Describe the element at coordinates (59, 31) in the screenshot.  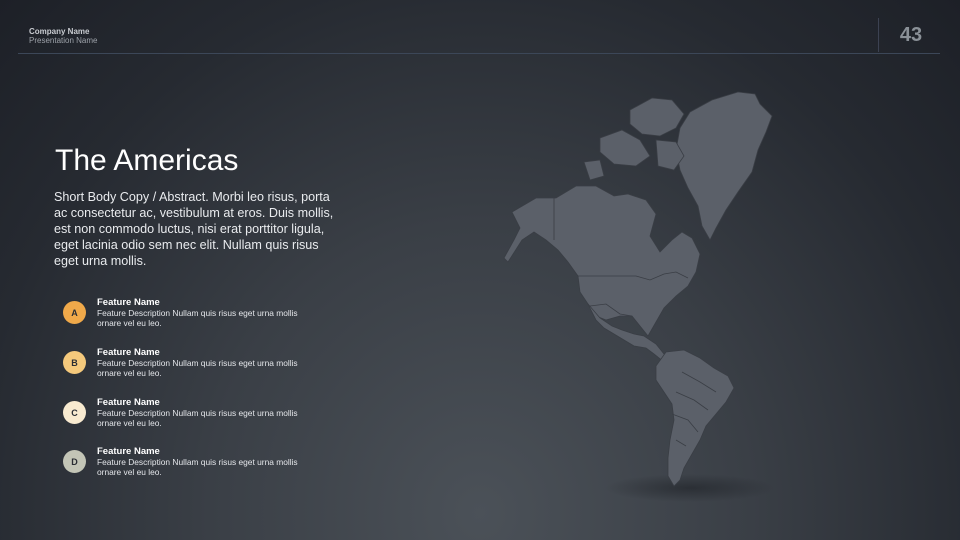
I see `company-name: Company Name` at that location.